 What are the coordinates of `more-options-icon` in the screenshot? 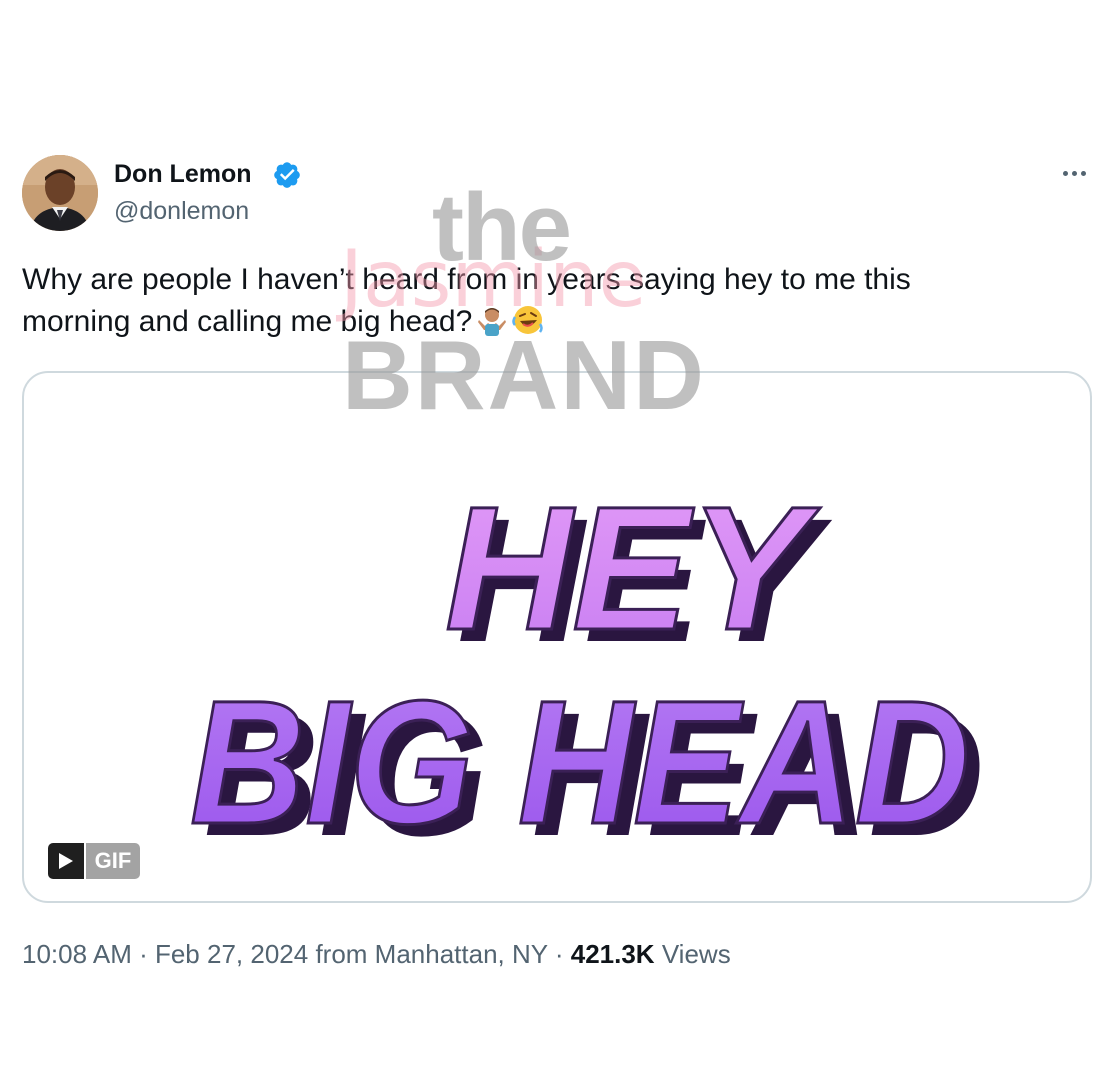 It's located at (1074, 173).